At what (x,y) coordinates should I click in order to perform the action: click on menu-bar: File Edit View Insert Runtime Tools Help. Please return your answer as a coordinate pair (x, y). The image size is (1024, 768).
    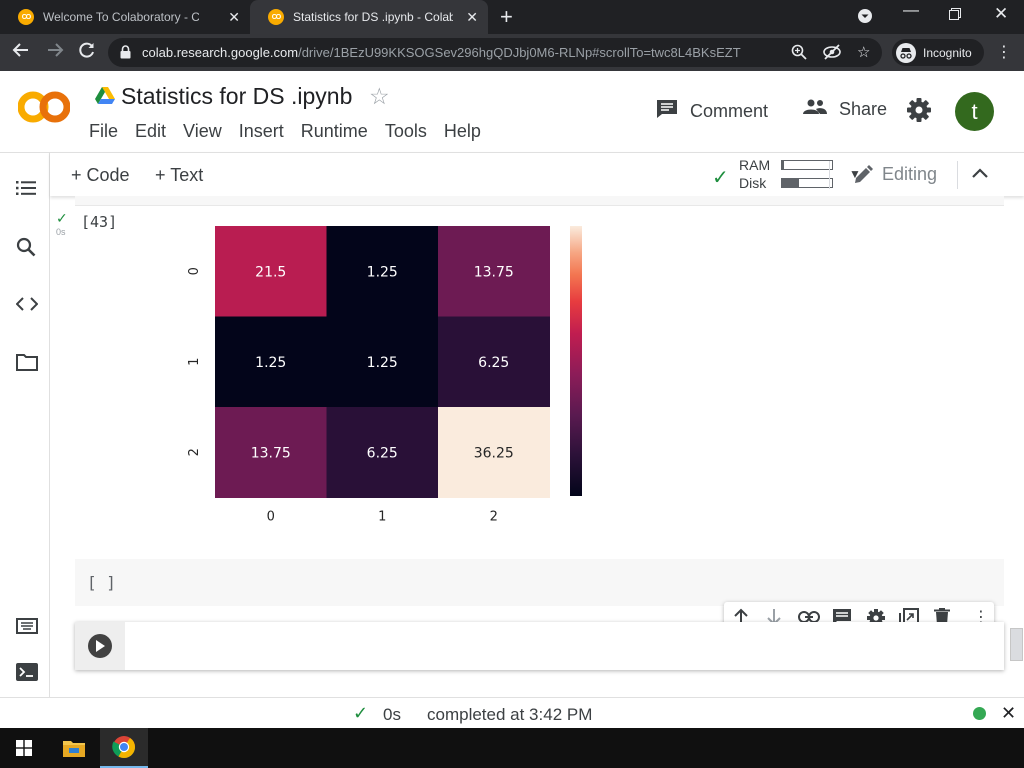
    Looking at the image, I should click on (293, 131).